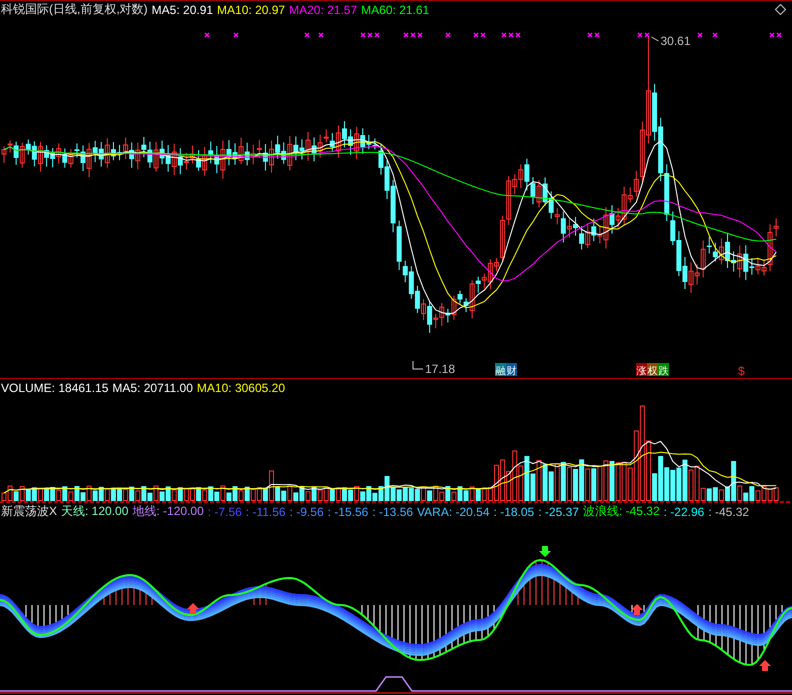 The image size is (792, 695). Describe the element at coordinates (240, 387) in the screenshot. I see `indicator-label: MA10: 30605.20` at that location.